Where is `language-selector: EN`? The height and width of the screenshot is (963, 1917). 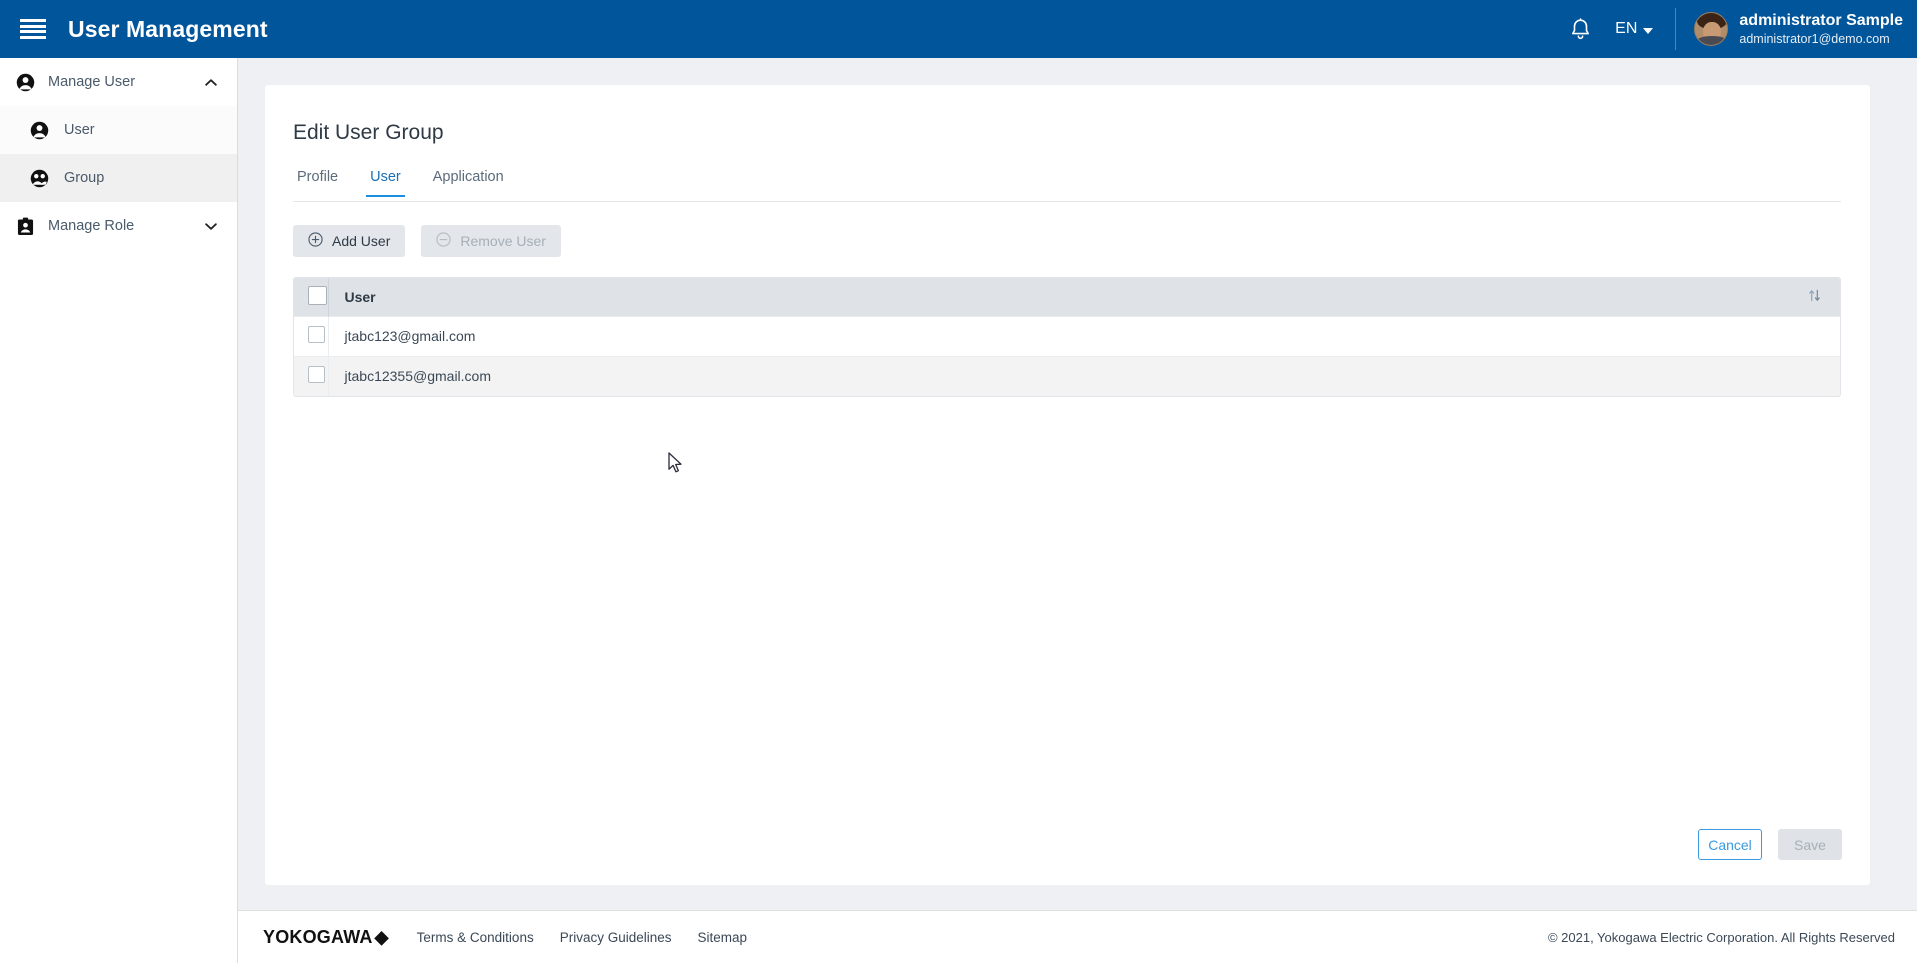 language-selector: EN is located at coordinates (1634, 29).